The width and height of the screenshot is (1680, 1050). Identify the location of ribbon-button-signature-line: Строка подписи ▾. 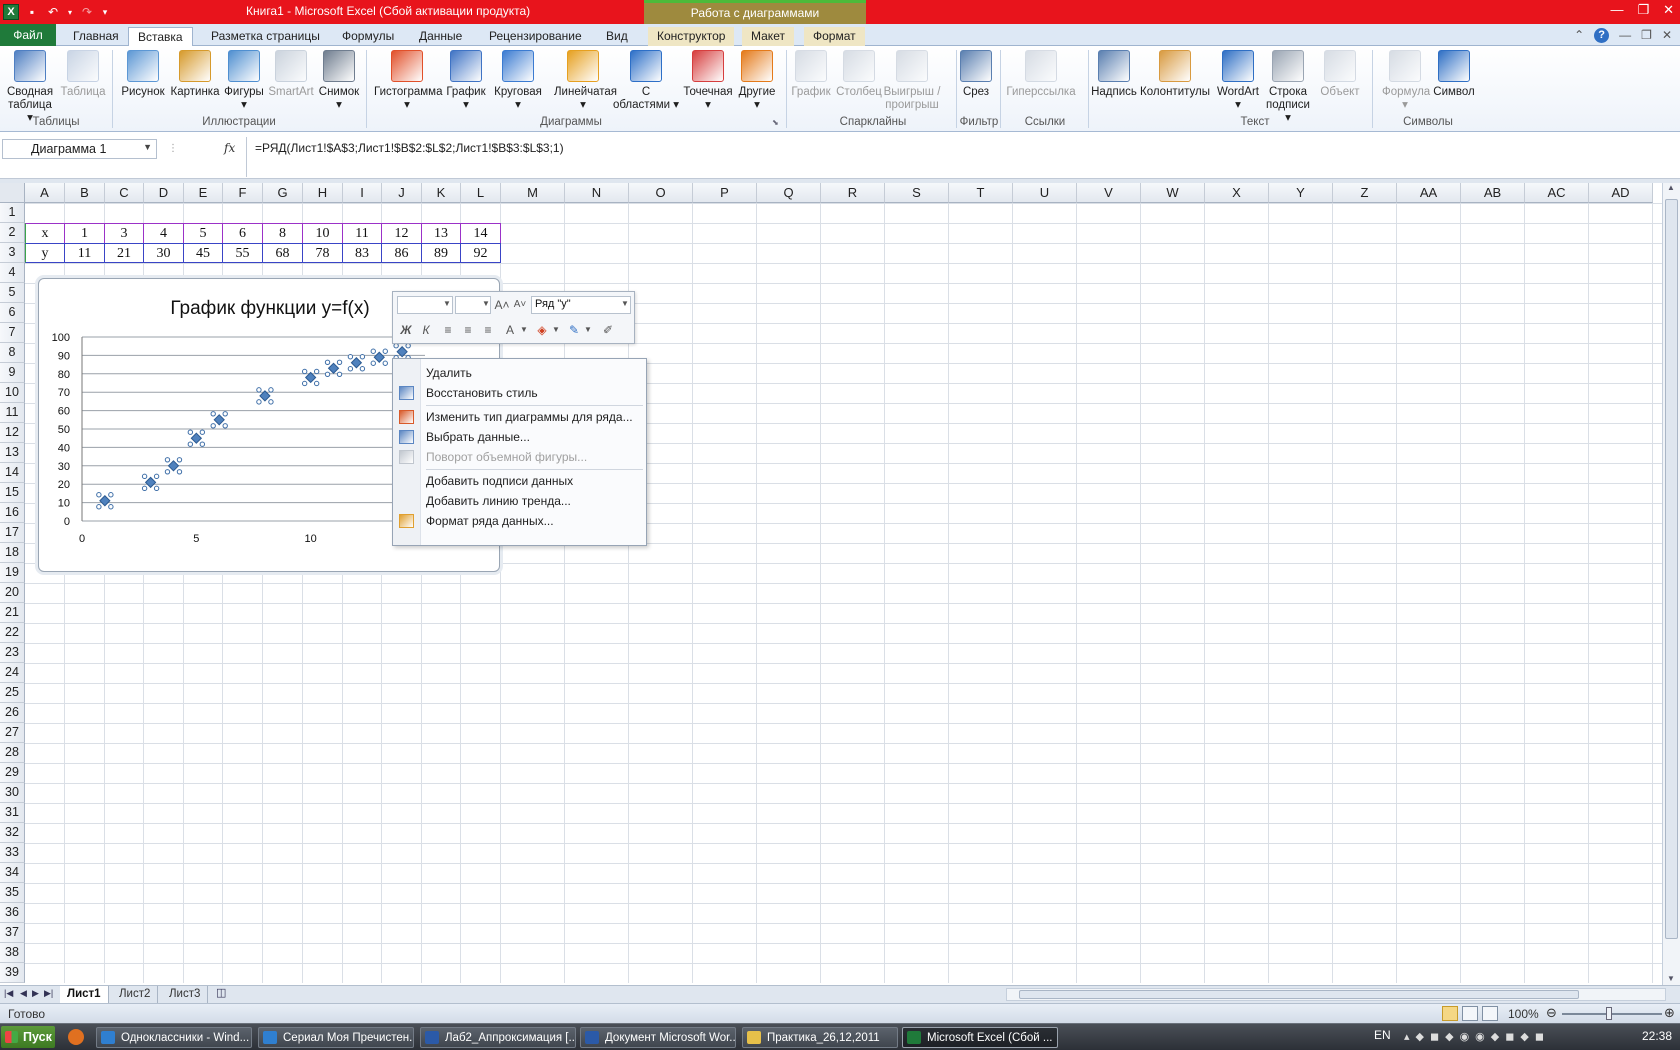
(1288, 87).